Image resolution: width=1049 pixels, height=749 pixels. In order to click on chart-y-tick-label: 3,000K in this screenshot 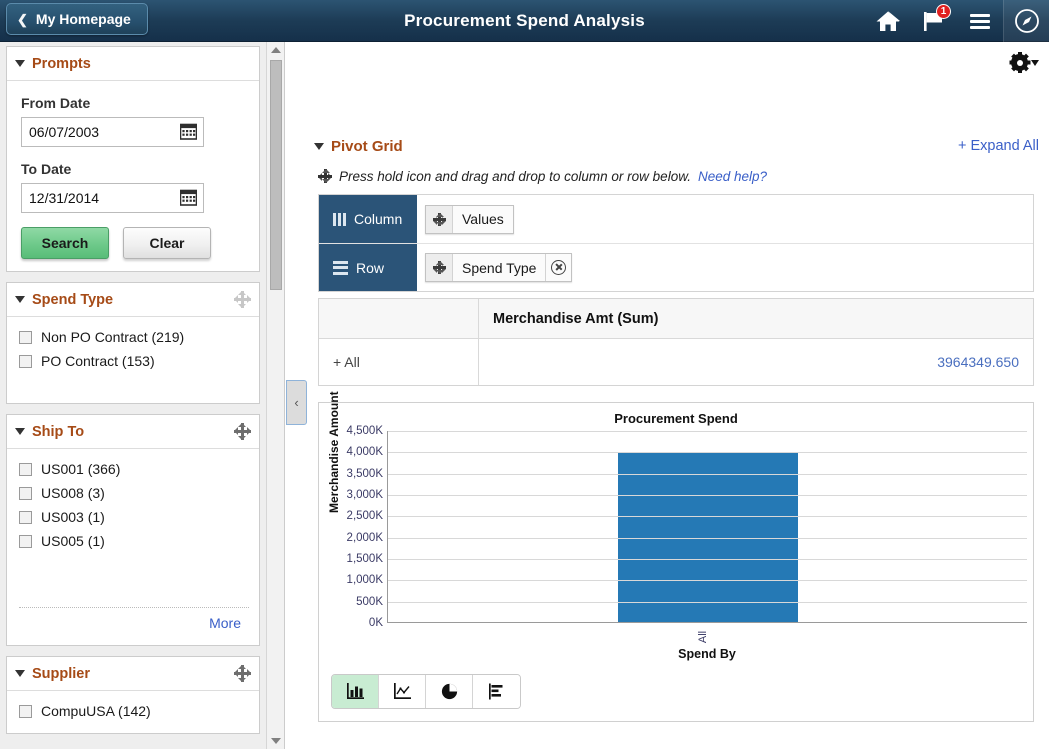, I will do `click(364, 495)`.